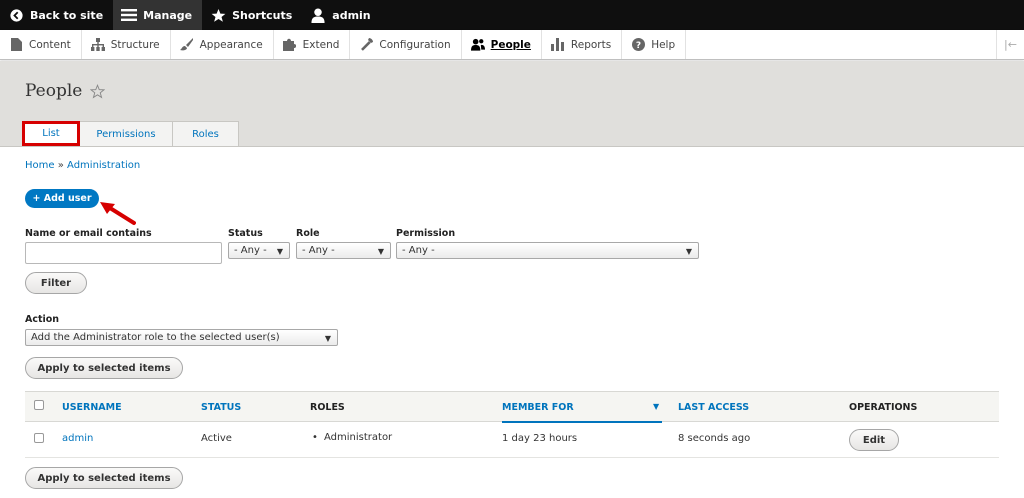 The height and width of the screenshot is (498, 1024). What do you see at coordinates (103, 165) in the screenshot?
I see `breadcrumb-administration: Administration` at bounding box center [103, 165].